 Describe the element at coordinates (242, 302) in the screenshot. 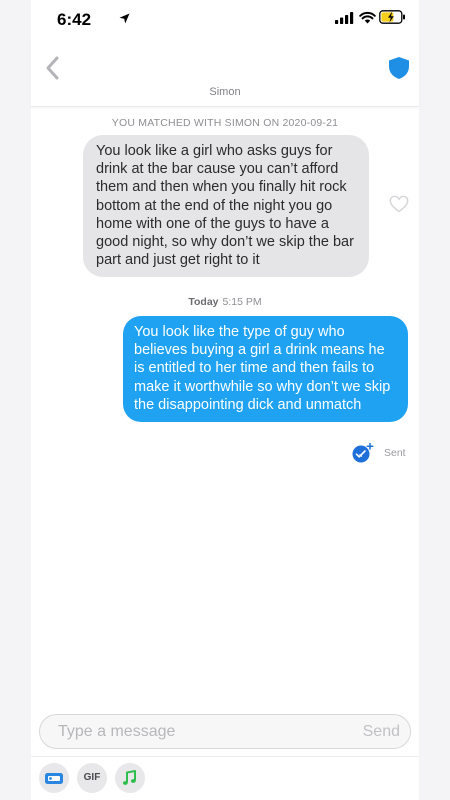

I see `timestamp-time: 5:15 PM` at that location.